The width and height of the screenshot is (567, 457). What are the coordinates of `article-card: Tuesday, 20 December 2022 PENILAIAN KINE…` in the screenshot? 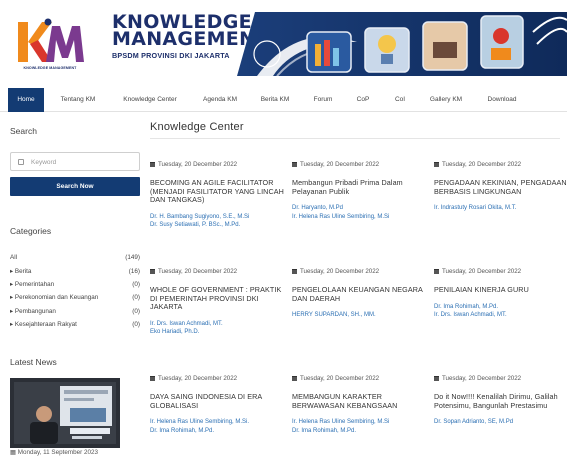 It's located at (500, 292).